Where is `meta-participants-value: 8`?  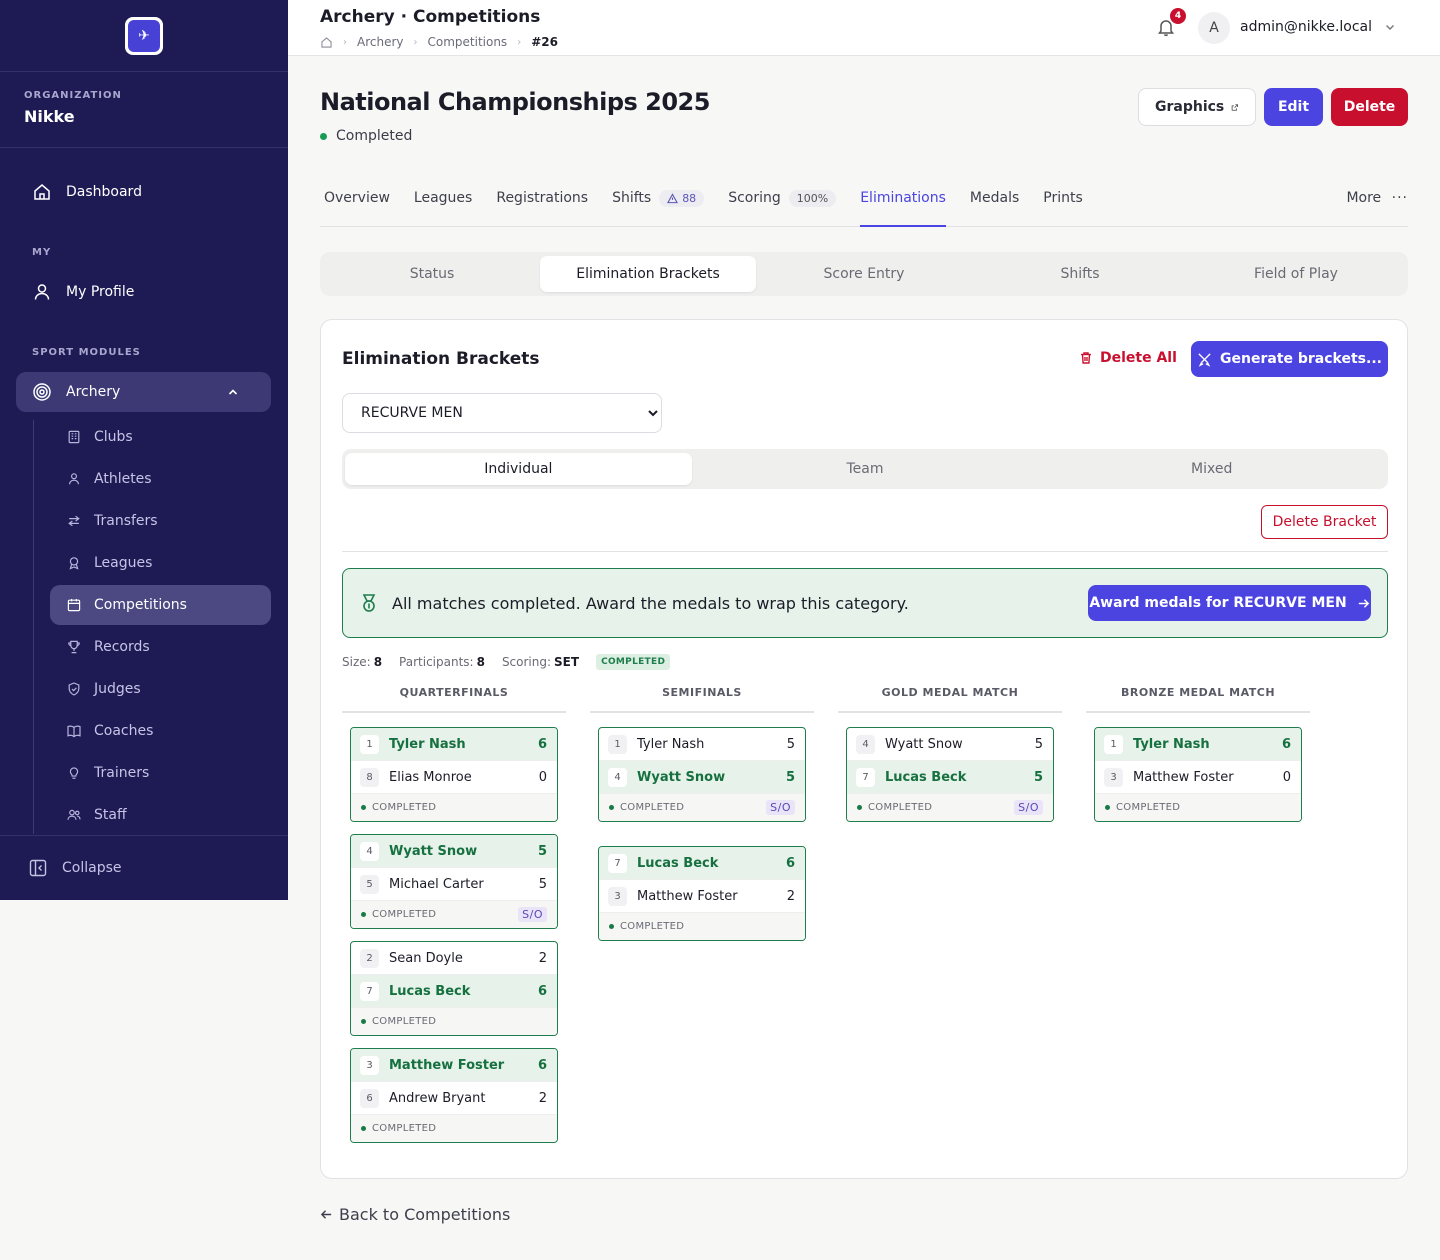 meta-participants-value: 8 is located at coordinates (480, 662).